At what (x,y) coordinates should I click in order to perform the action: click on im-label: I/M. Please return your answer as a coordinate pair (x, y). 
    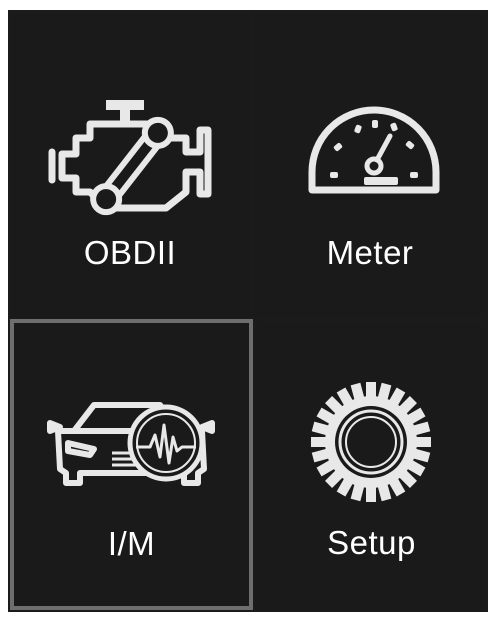
    Looking at the image, I should click on (131, 543).